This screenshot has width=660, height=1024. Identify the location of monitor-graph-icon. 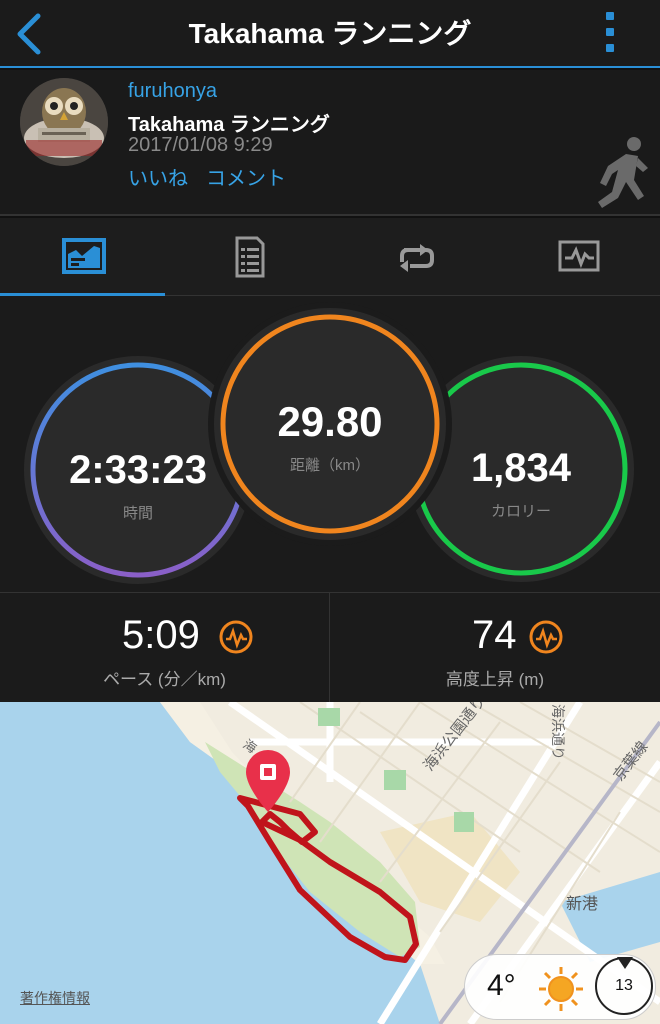
(579, 256).